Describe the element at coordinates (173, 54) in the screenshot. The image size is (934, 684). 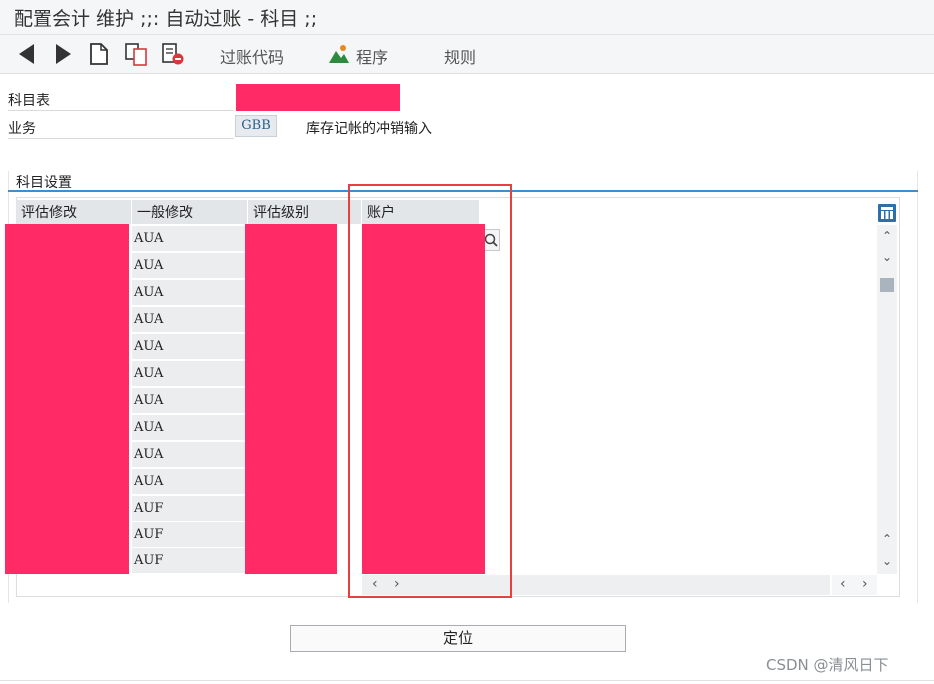
I see `delete-icon` at that location.